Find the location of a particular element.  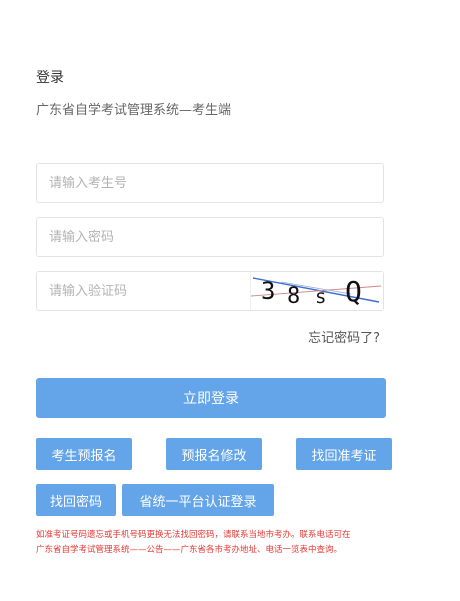

modify-pre-register-button: 预报名修改 is located at coordinates (214, 454).